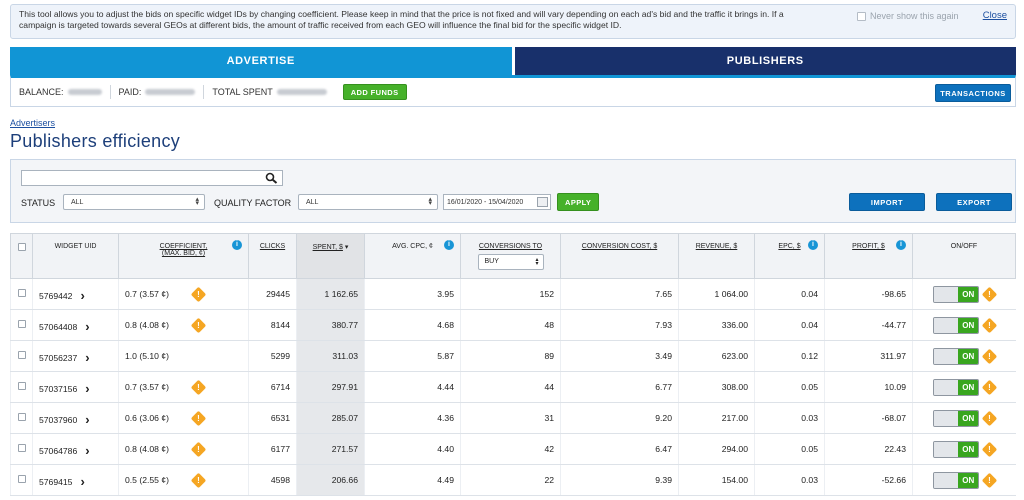  What do you see at coordinates (272, 256) in the screenshot?
I see `clicks-header: CLICKS` at bounding box center [272, 256].